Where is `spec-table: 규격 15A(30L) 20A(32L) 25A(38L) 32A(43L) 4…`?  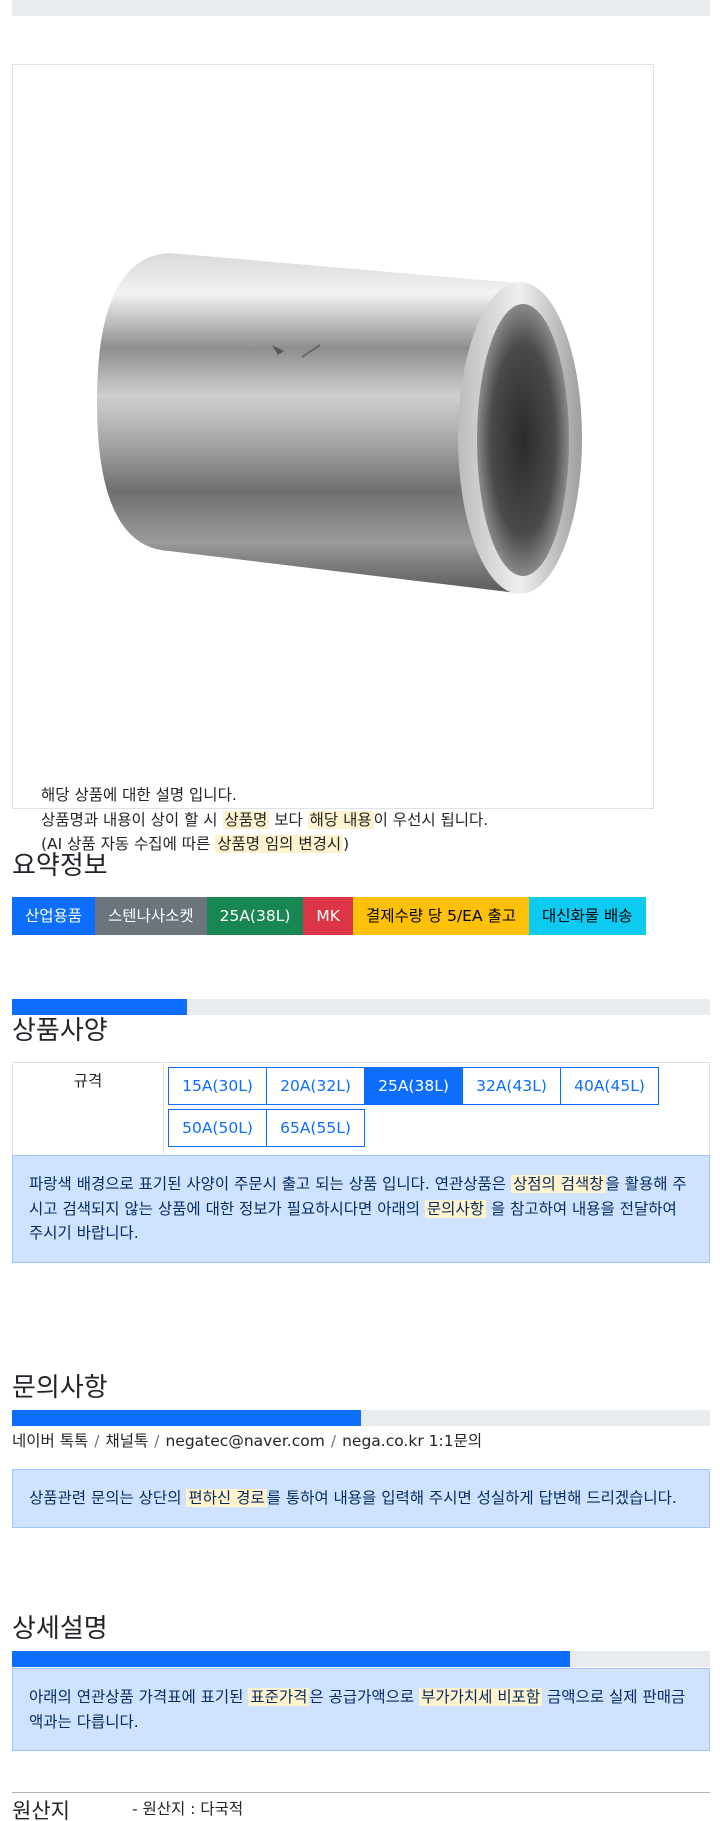 spec-table: 규격 15A(30L) 20A(32L) 25A(38L) 32A(43L) 4… is located at coordinates (361, 1109).